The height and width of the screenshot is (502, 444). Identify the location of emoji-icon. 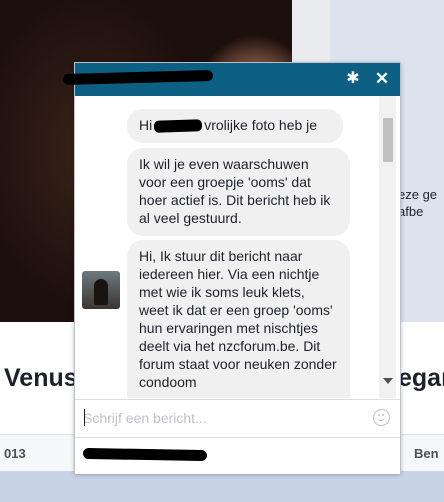
(381, 417).